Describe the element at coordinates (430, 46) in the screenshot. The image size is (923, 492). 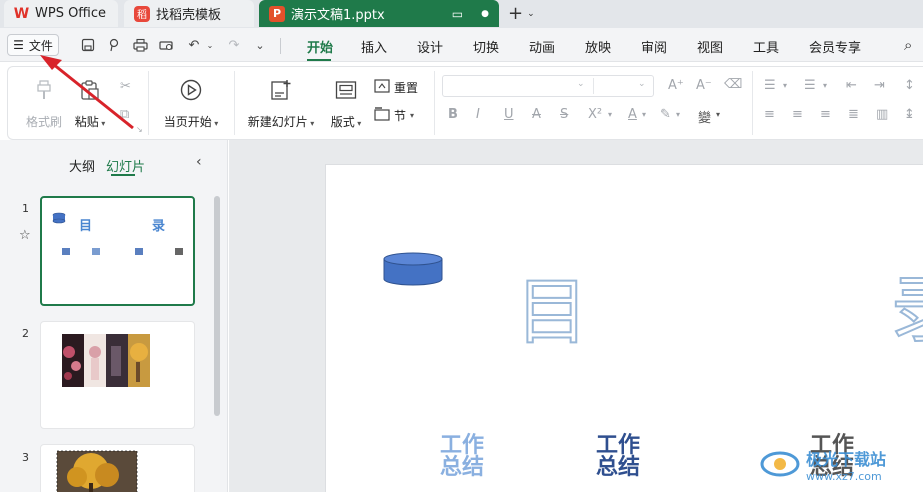
I see `menu-design: 设计` at that location.